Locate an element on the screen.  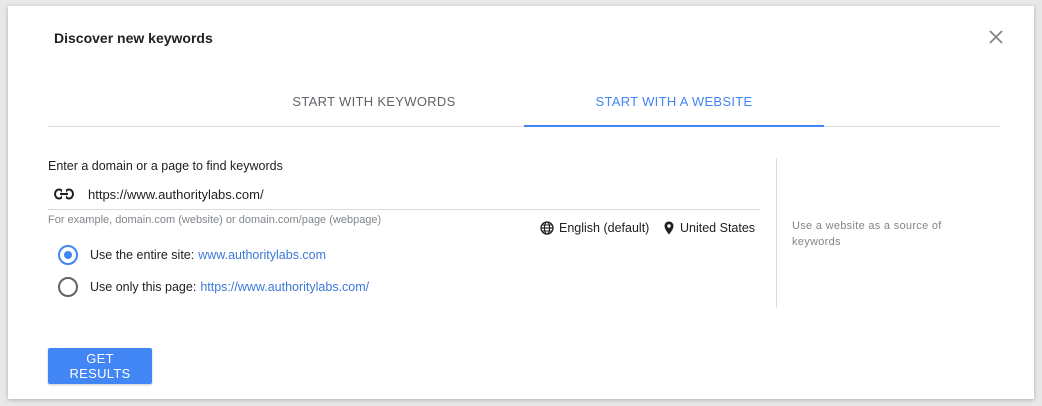
tab-bar: START WITH KEYWORDS START WITH A WEBSITE is located at coordinates (524, 104).